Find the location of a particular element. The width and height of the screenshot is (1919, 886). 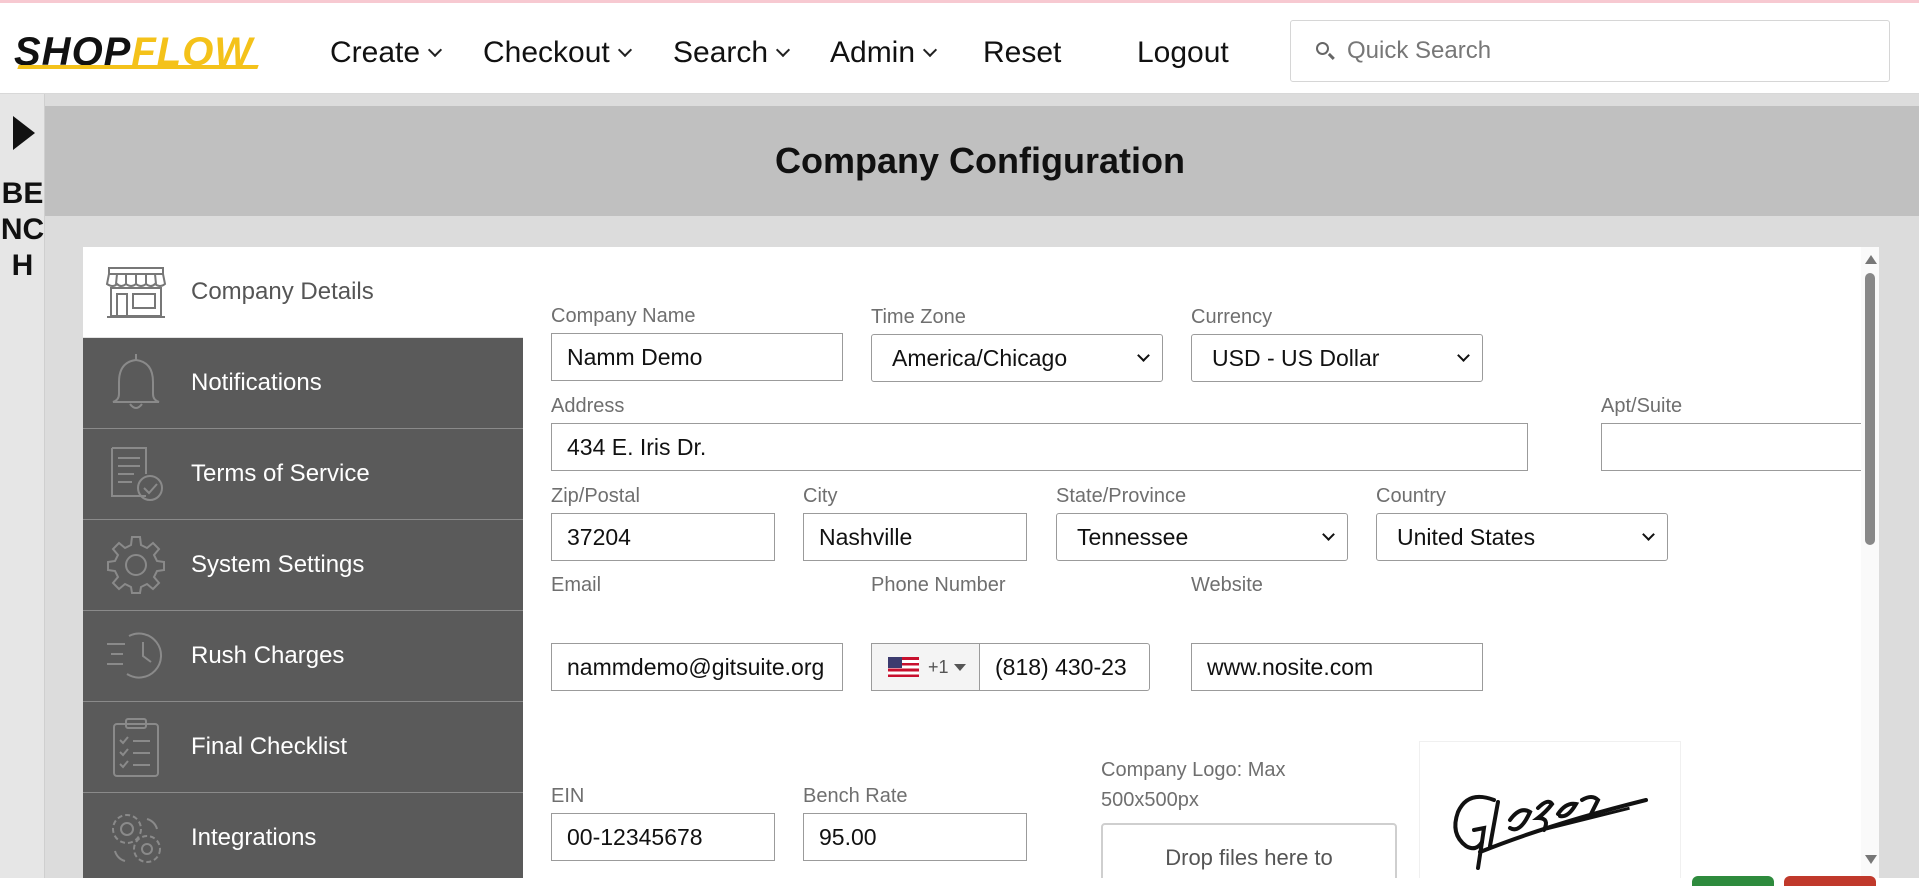

phone-country-selector: +1 is located at coordinates (925, 667).